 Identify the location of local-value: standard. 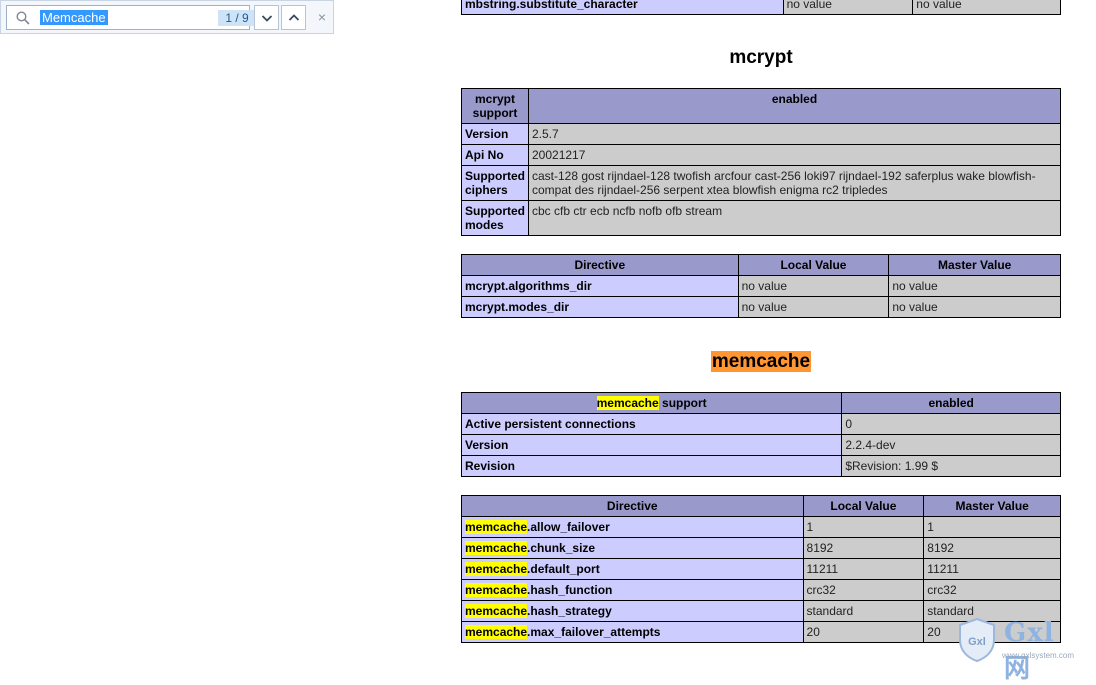
(863, 611).